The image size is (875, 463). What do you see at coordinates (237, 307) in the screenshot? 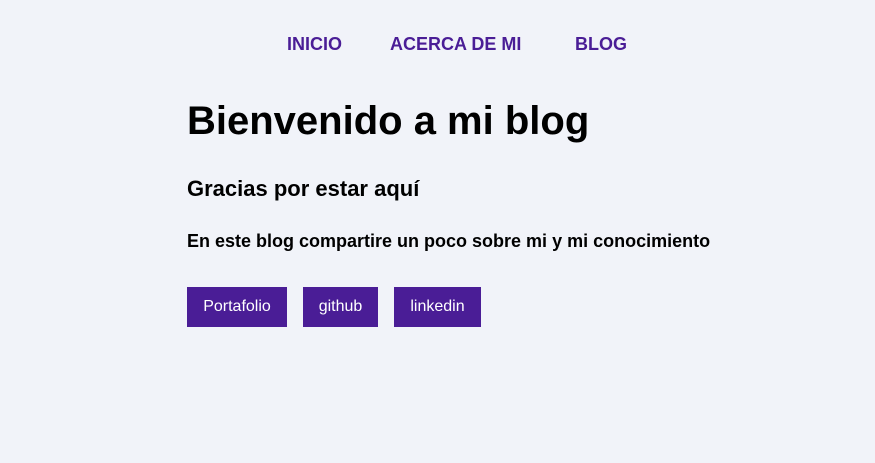
I see `portafolio-button: Portafolio` at bounding box center [237, 307].